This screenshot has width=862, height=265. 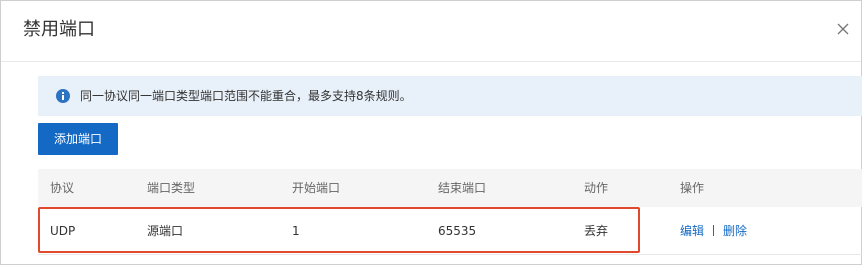 I want to click on edit-link: 编辑, so click(x=692, y=231).